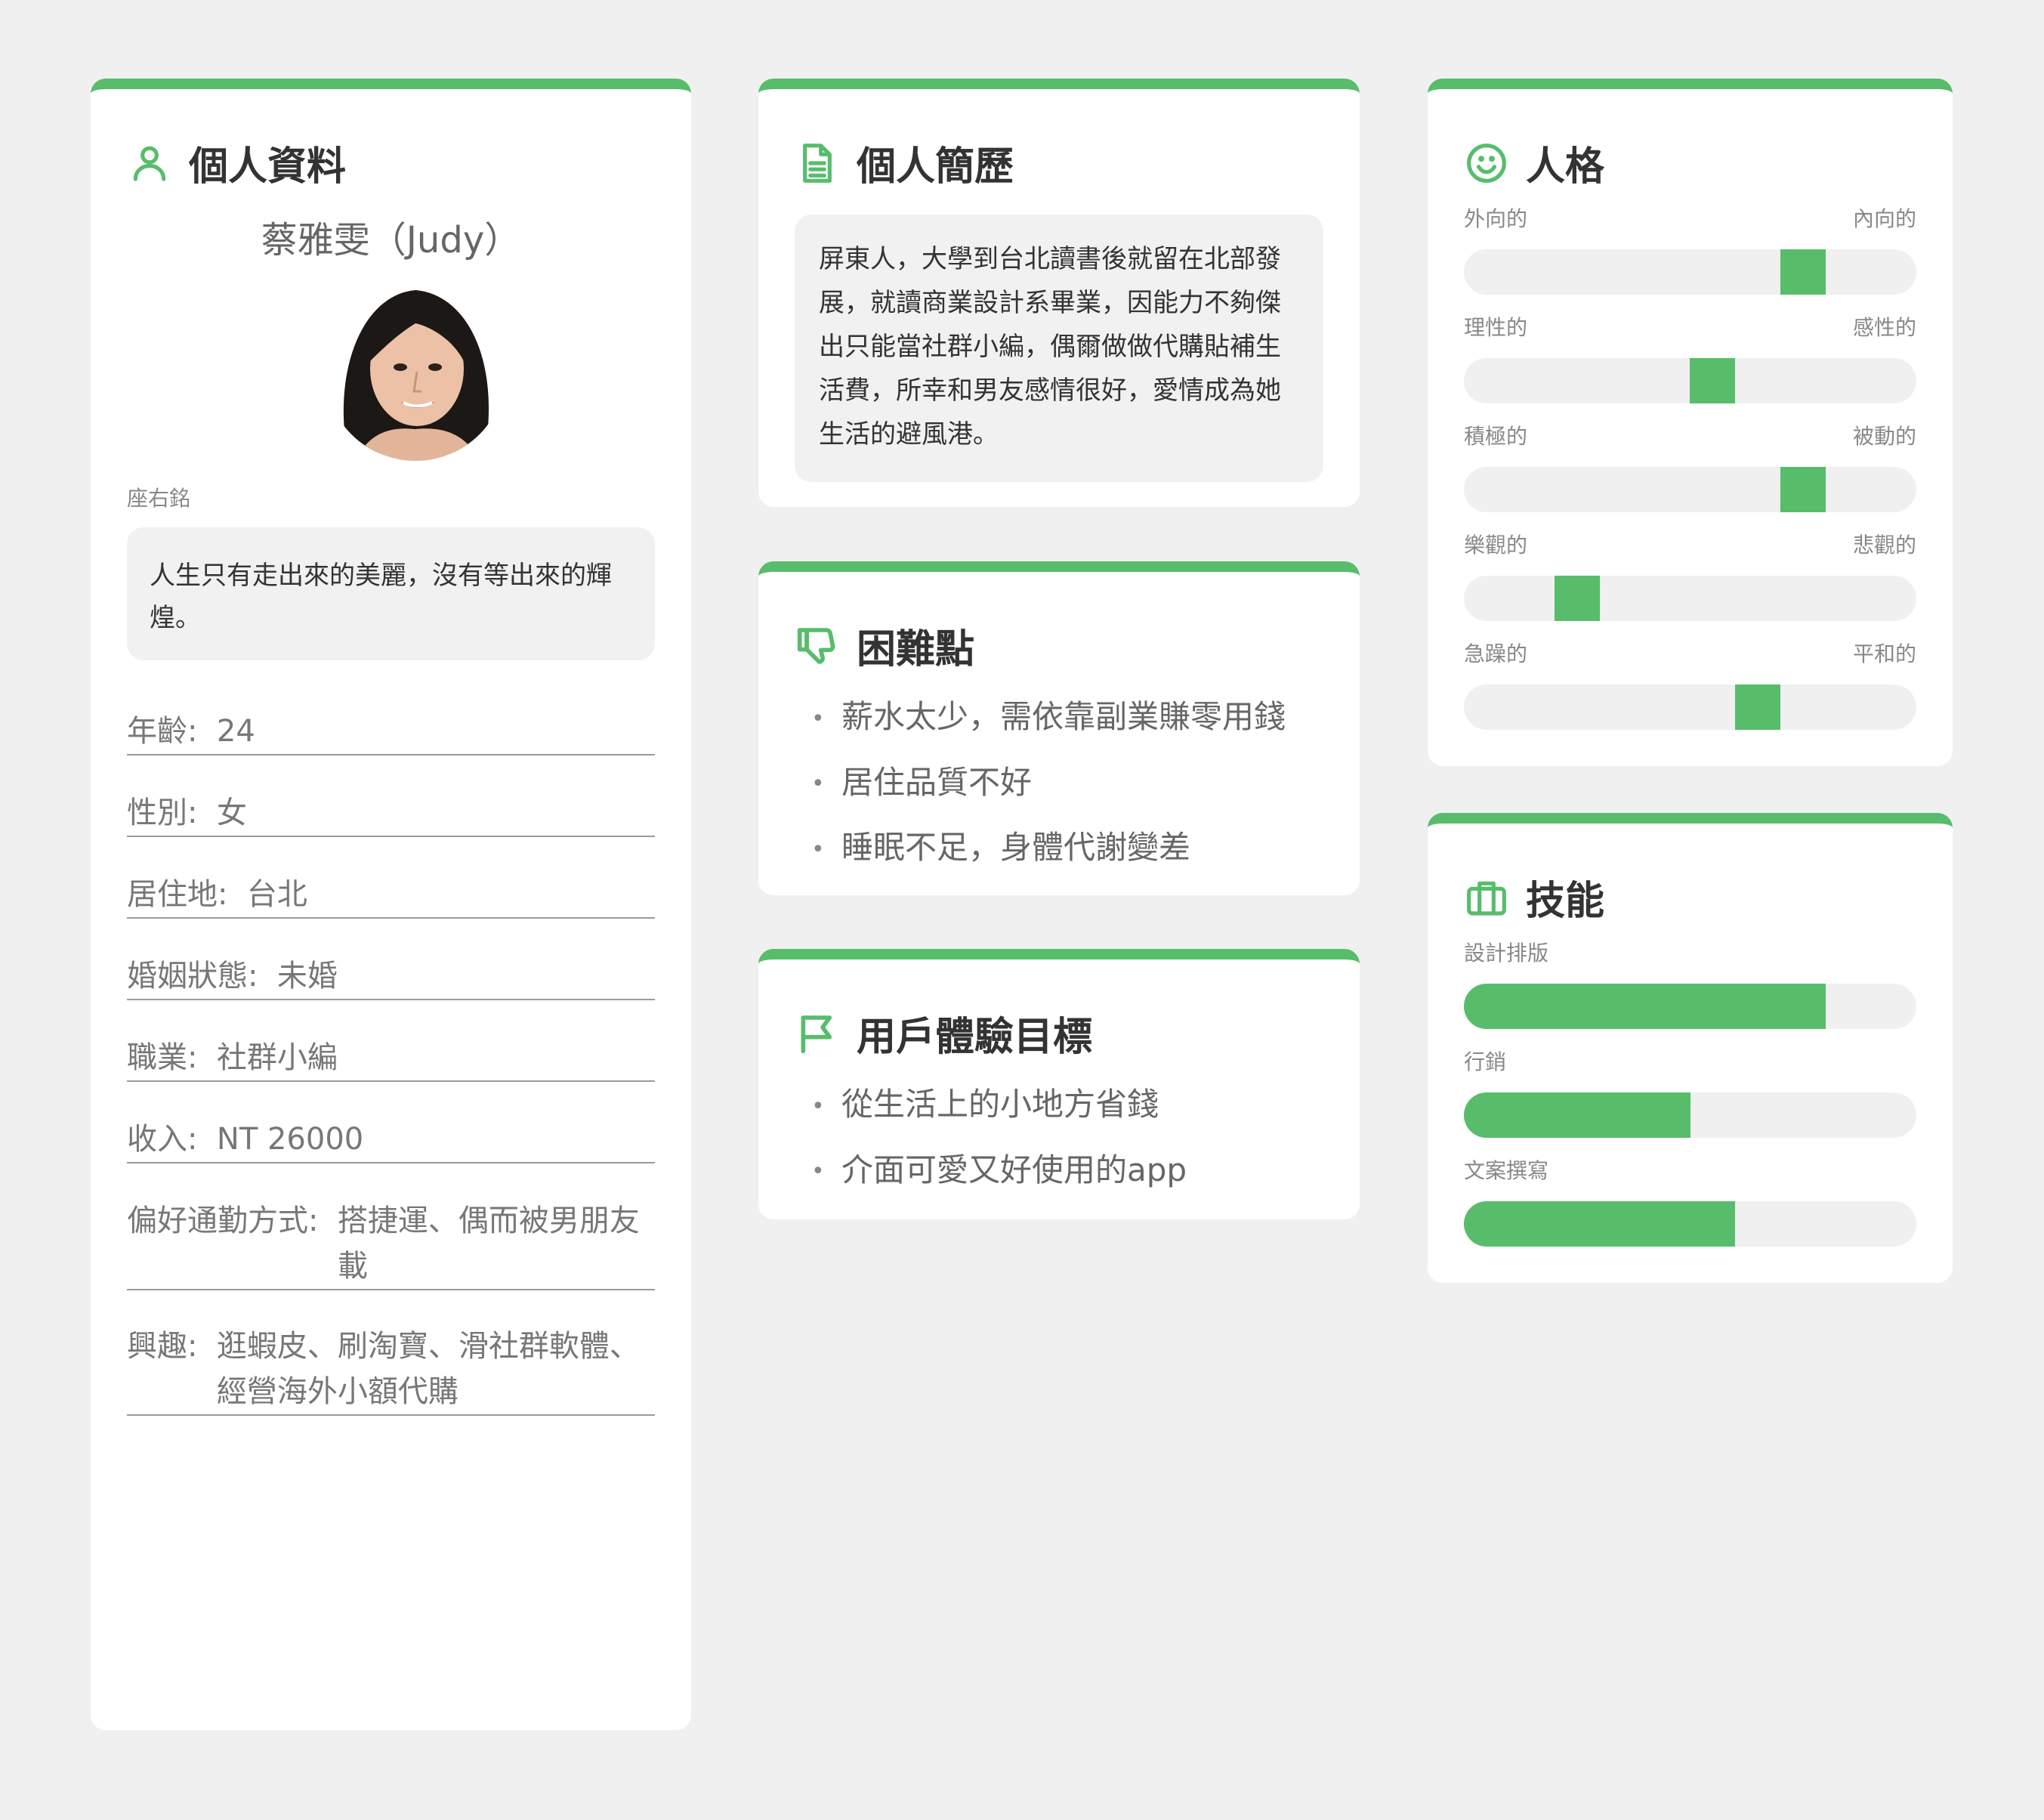 Image resolution: width=2044 pixels, height=1820 pixels. What do you see at coordinates (428, 1369) in the screenshot?
I see `field-value: 逛蝦皮、刷淘寶、滑社群軟體、經營海外小額代購` at bounding box center [428, 1369].